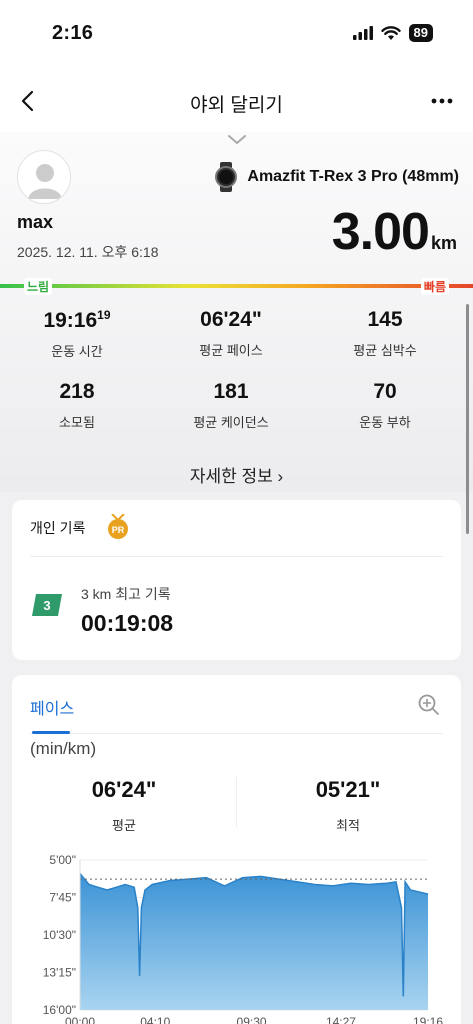  What do you see at coordinates (127, 623) in the screenshot?
I see `pr-record-value: 00:19:08` at bounding box center [127, 623].